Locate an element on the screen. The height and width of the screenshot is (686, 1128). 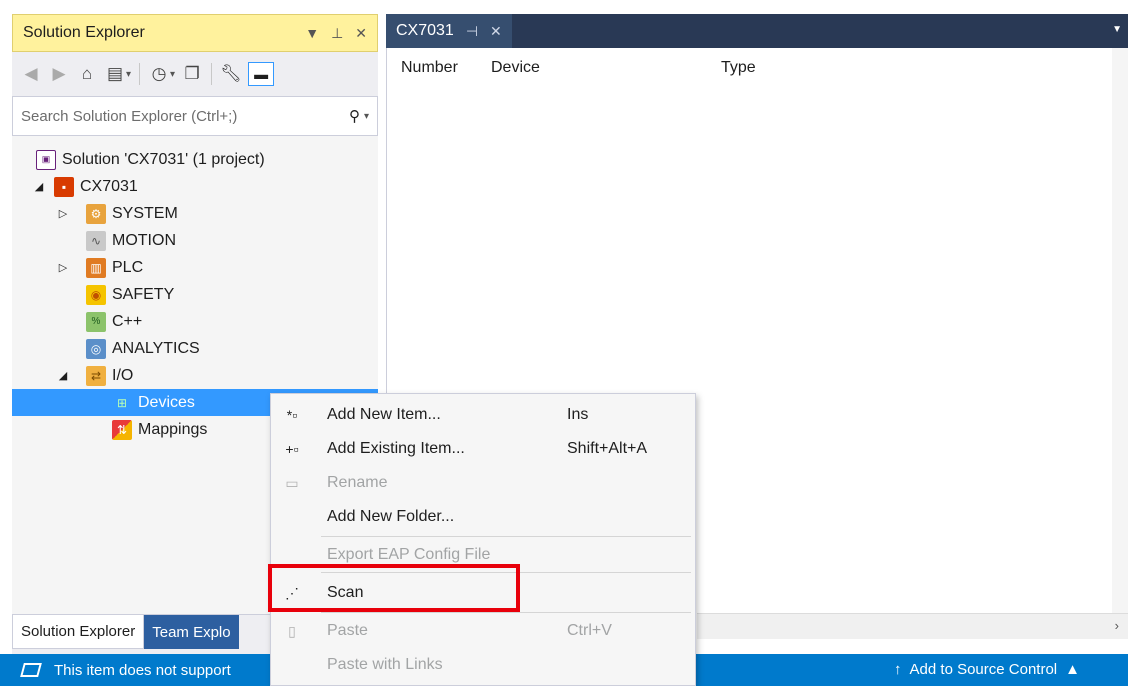
io-icon: ⇄ is located at coordinates (96, 375).